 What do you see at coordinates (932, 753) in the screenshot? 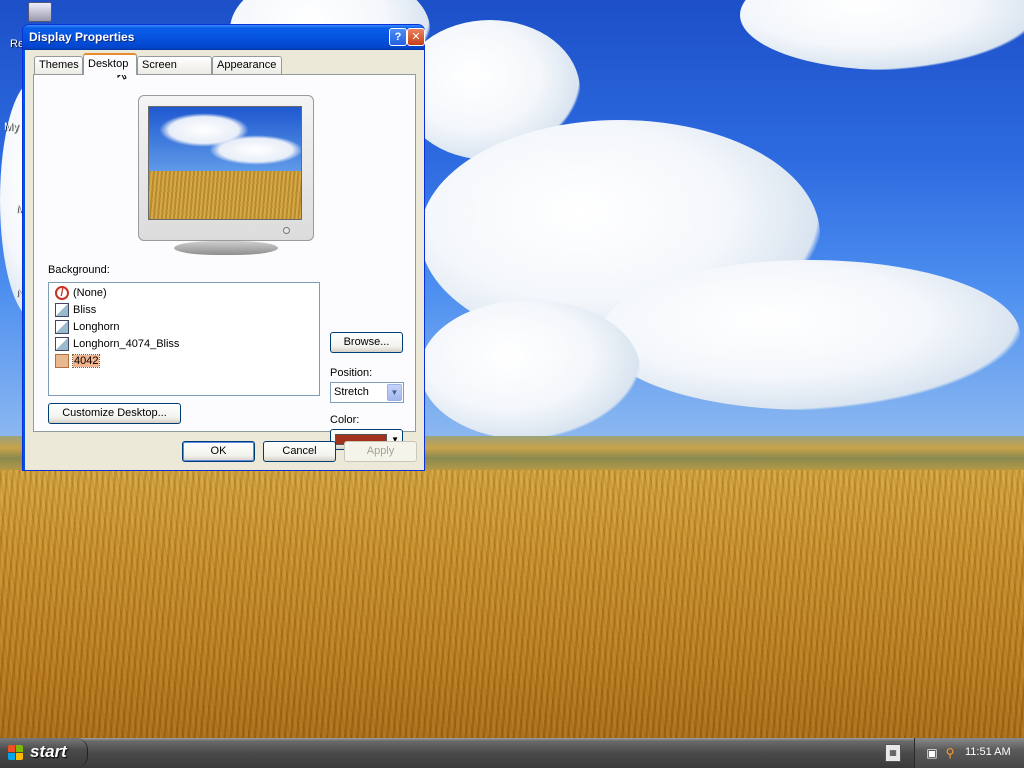
I see `network-icon: ▣` at bounding box center [932, 753].